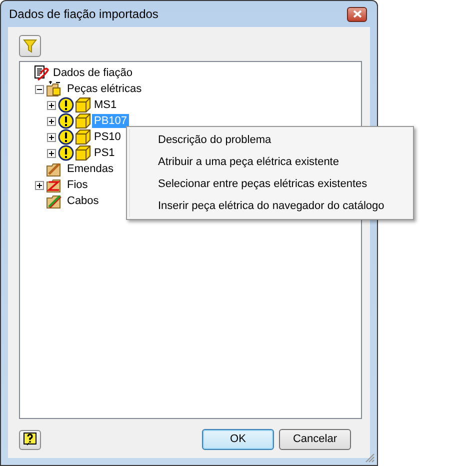 The width and height of the screenshot is (452, 466). What do you see at coordinates (238, 439) in the screenshot?
I see `dialog-button: OK` at bounding box center [238, 439].